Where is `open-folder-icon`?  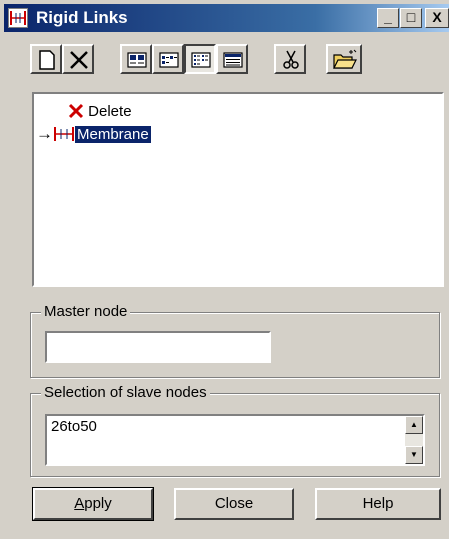
open-folder-icon is located at coordinates (345, 59).